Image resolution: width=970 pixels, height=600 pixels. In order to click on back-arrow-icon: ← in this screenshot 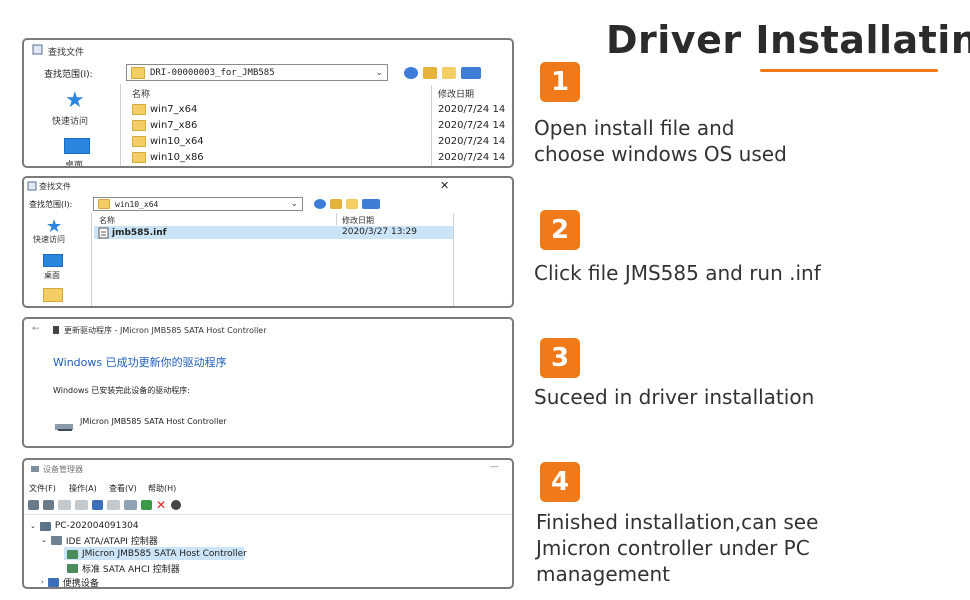, I will do `click(36, 329)`.